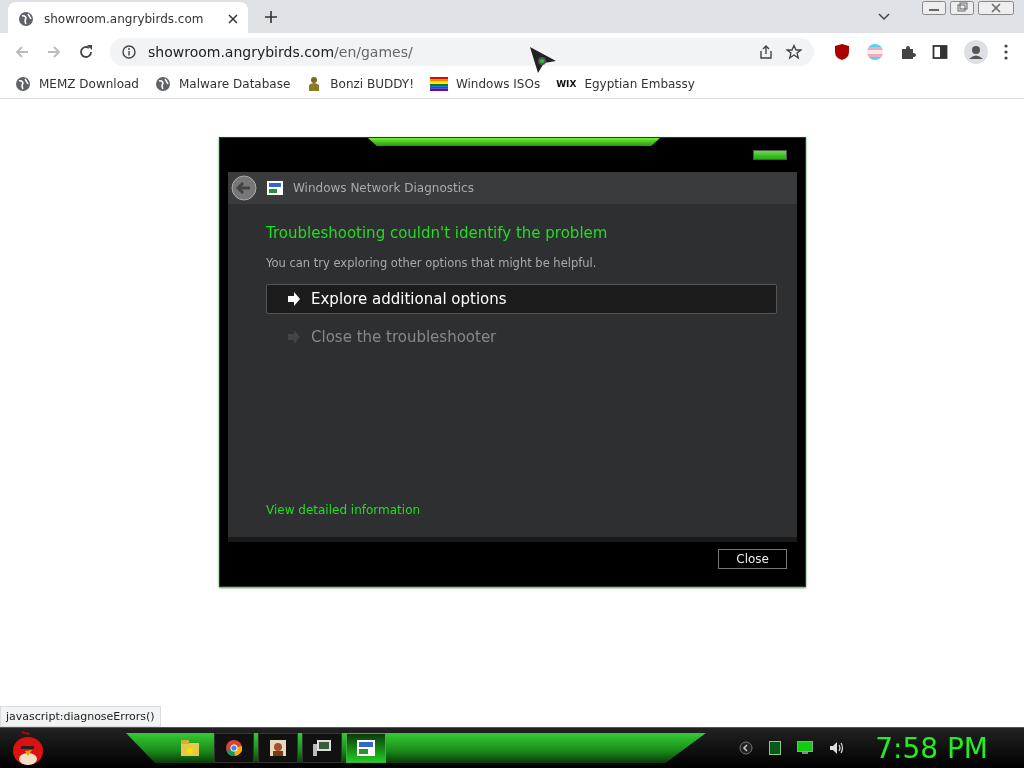  What do you see at coordinates (383, 188) in the screenshot?
I see `dialog-title: Windows Network Diagnostics` at bounding box center [383, 188].